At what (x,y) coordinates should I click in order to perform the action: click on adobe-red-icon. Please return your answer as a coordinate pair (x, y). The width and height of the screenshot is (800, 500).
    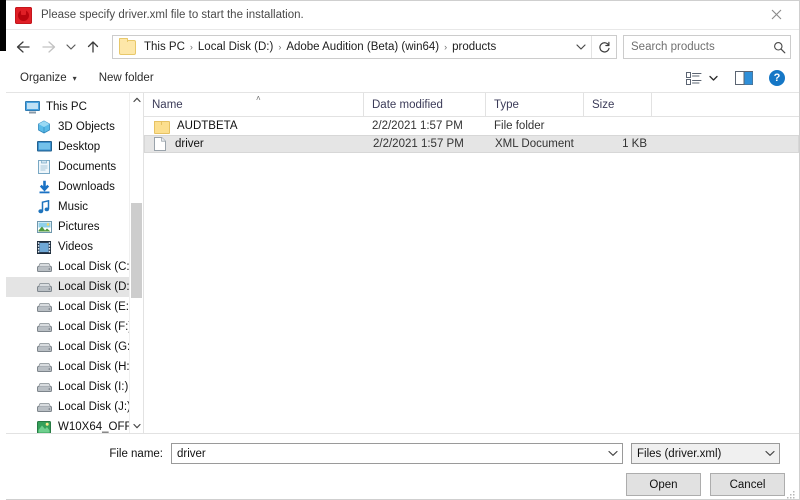
    Looking at the image, I should click on (23, 15).